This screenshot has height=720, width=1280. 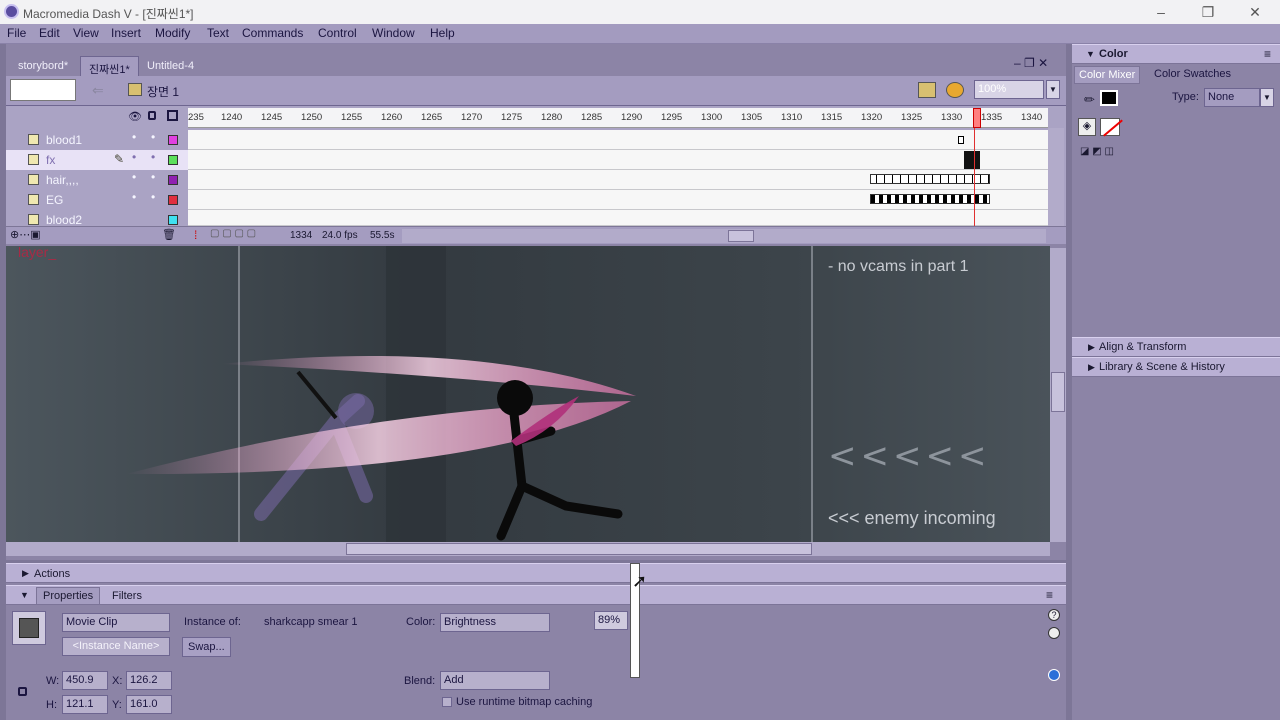 I want to click on accessibility-icon, so click(x=1054, y=675).